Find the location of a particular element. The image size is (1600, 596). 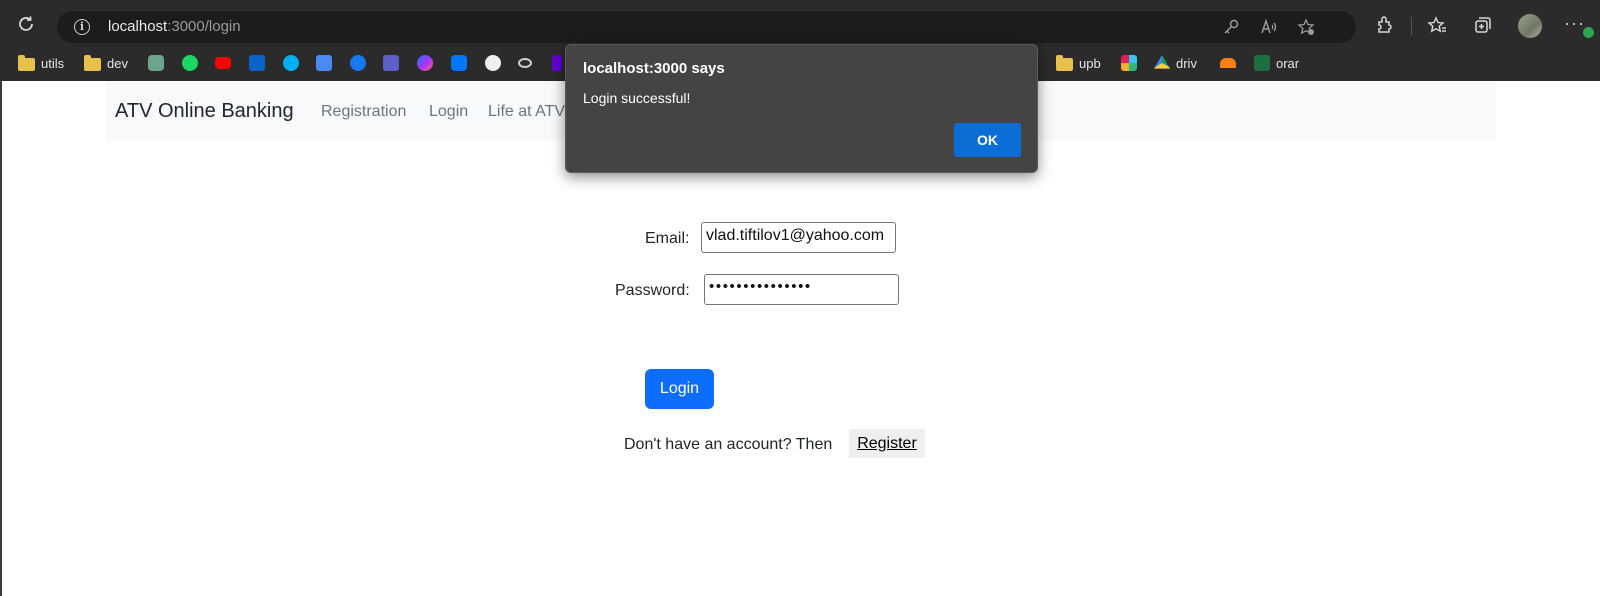

slack-icon is located at coordinates (1129, 63).